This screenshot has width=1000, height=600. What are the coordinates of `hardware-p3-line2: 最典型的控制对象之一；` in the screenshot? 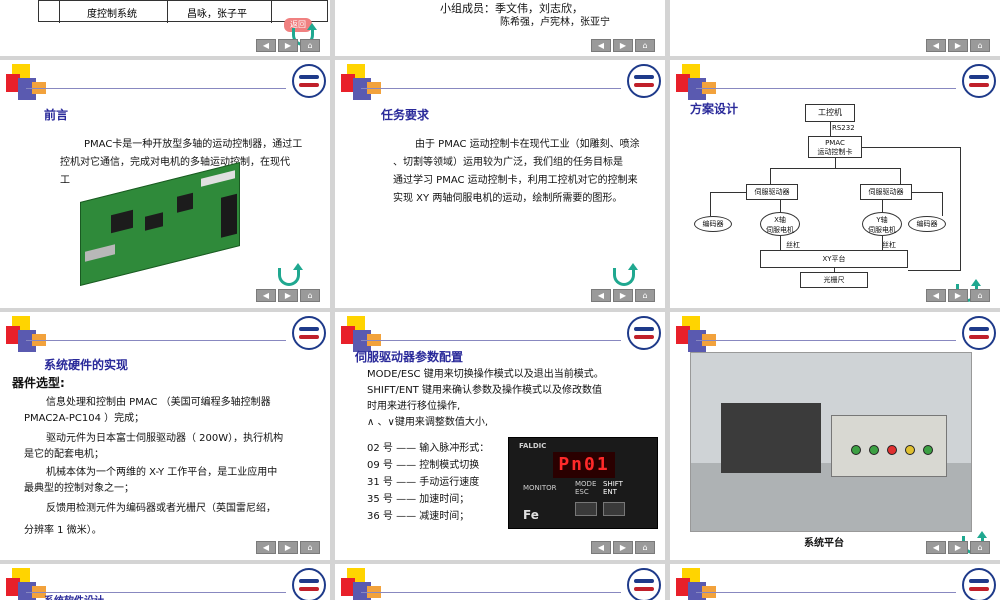 It's located at (79, 488).